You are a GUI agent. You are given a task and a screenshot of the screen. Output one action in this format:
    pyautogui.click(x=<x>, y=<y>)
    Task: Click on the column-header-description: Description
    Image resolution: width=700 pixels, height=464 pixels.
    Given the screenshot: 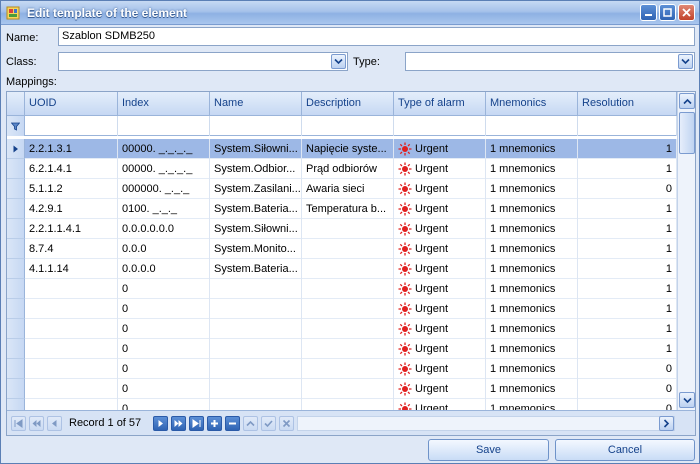 What is the action you would take?
    pyautogui.click(x=348, y=104)
    